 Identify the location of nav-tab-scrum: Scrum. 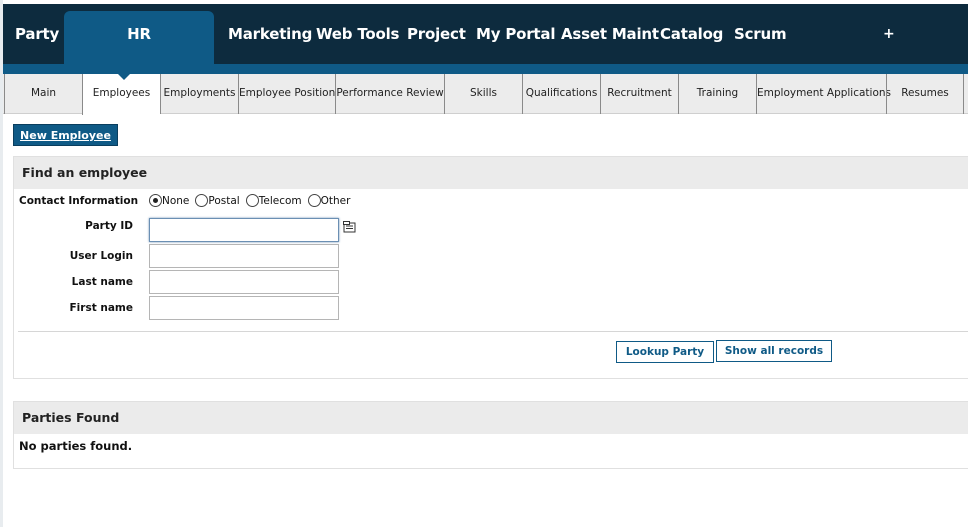
(760, 34).